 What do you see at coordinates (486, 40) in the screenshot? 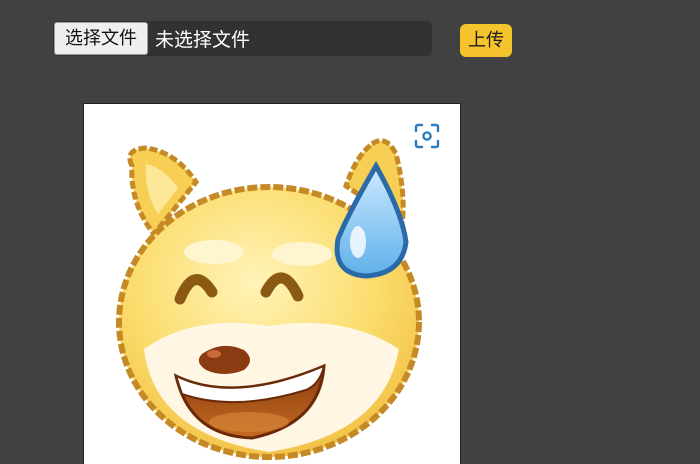
I see `upload-button: 上传` at bounding box center [486, 40].